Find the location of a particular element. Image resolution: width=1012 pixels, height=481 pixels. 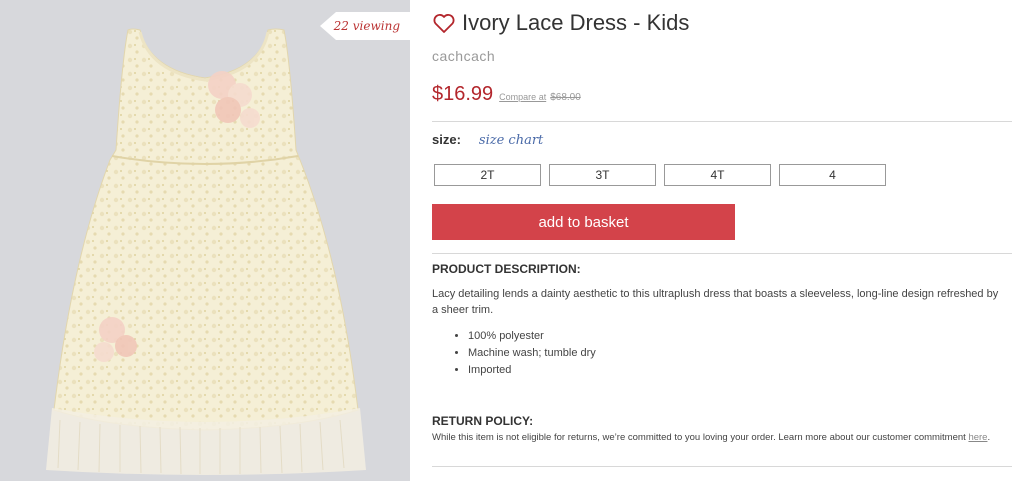

size-label: size: is located at coordinates (446, 139).